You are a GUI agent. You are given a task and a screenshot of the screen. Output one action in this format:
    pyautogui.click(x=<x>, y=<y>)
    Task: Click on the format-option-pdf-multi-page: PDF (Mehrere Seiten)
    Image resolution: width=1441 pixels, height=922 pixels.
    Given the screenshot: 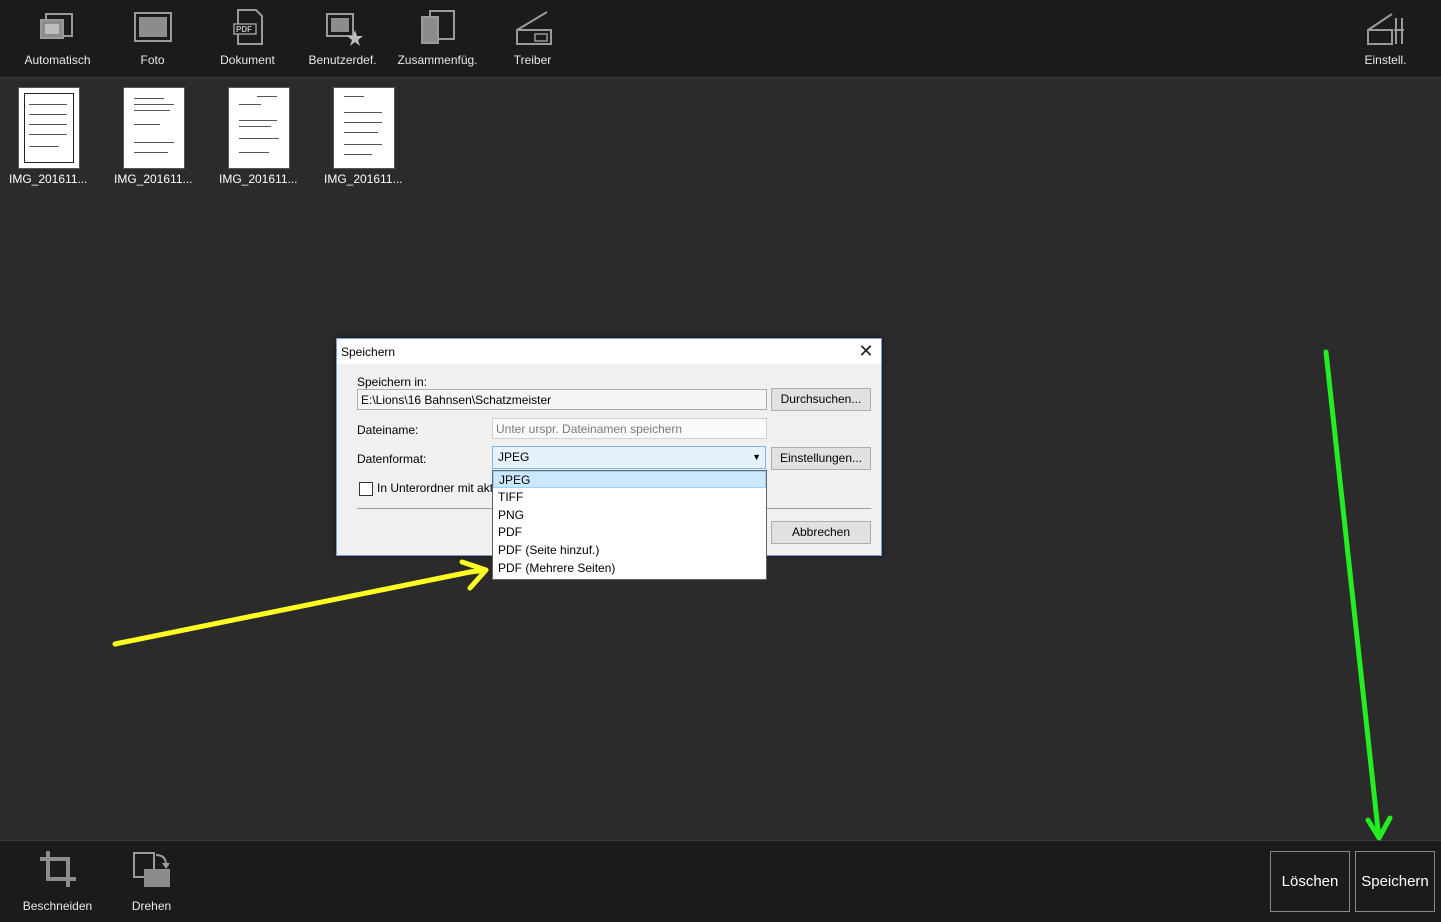 What is the action you would take?
    pyautogui.click(x=629, y=568)
    